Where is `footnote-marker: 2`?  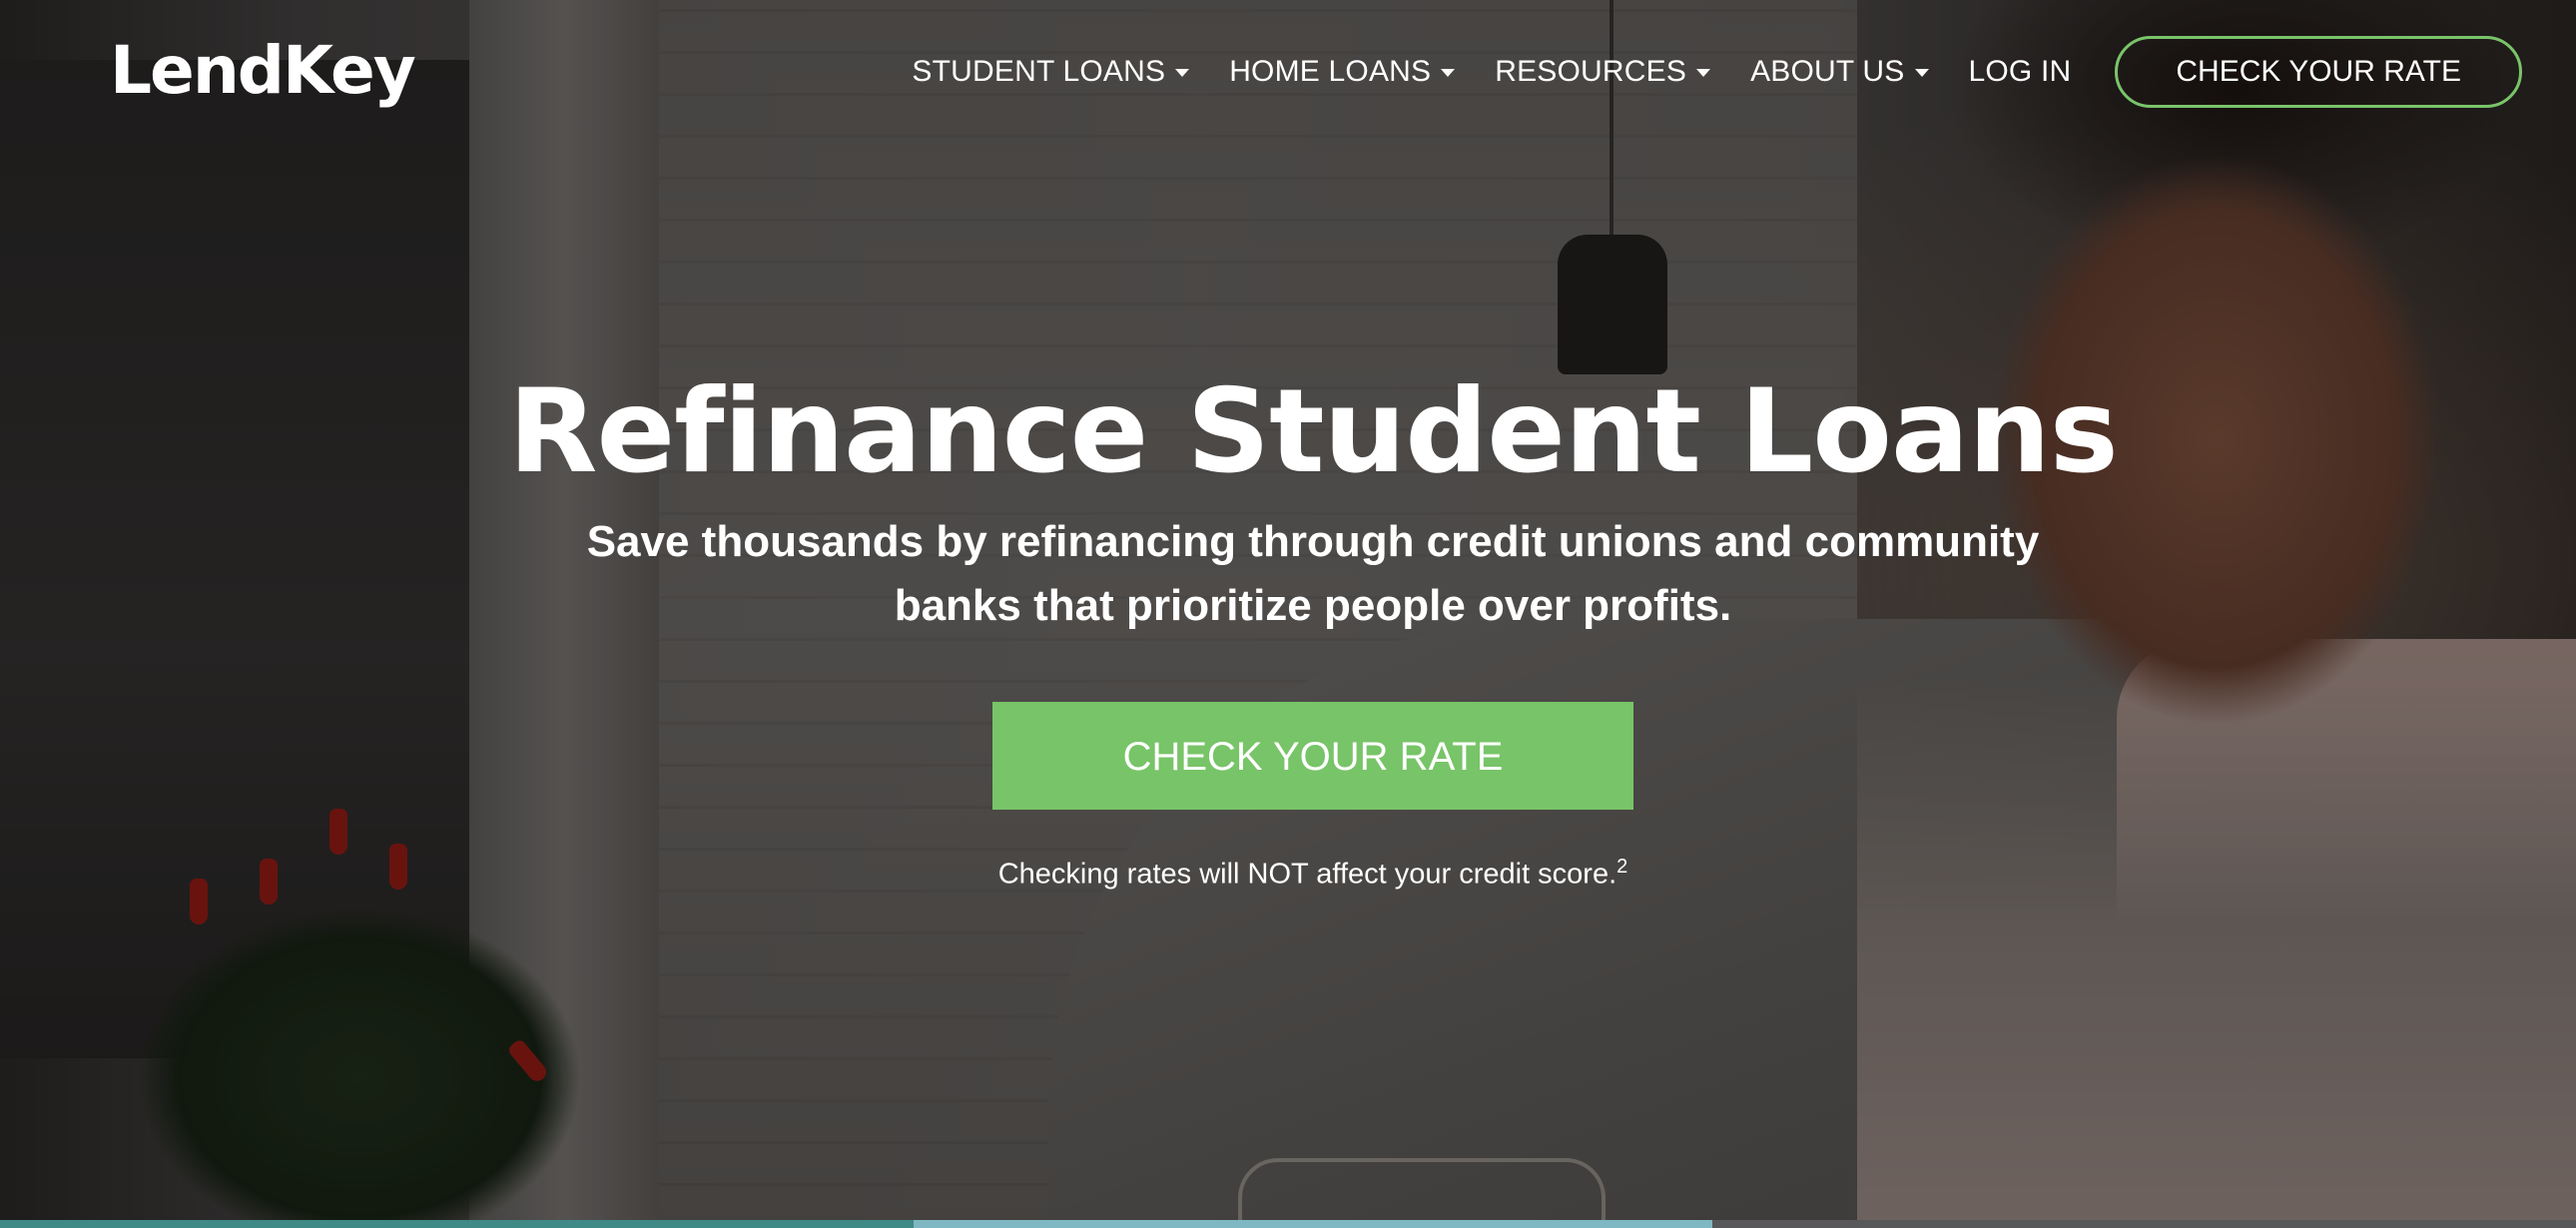 footnote-marker: 2 is located at coordinates (1621, 867).